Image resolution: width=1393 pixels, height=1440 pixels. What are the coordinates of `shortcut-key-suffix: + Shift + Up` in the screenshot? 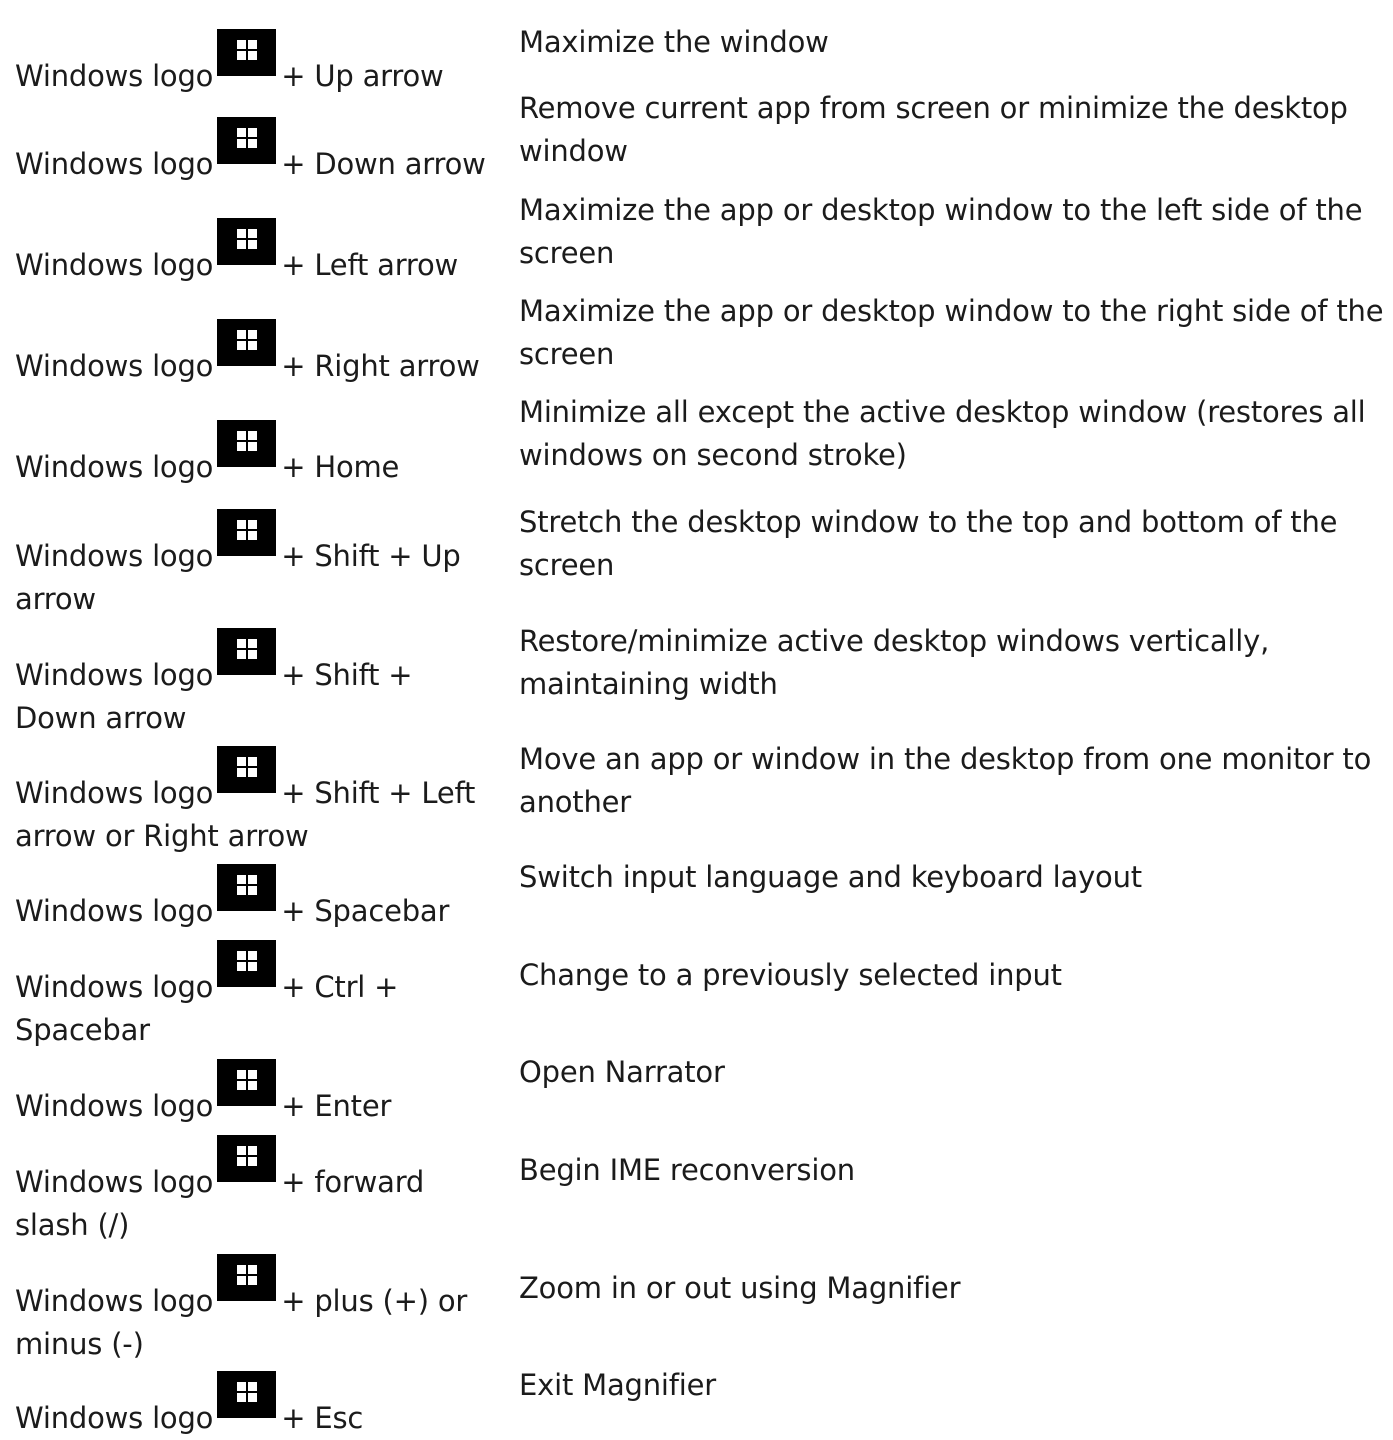 It's located at (371, 556).